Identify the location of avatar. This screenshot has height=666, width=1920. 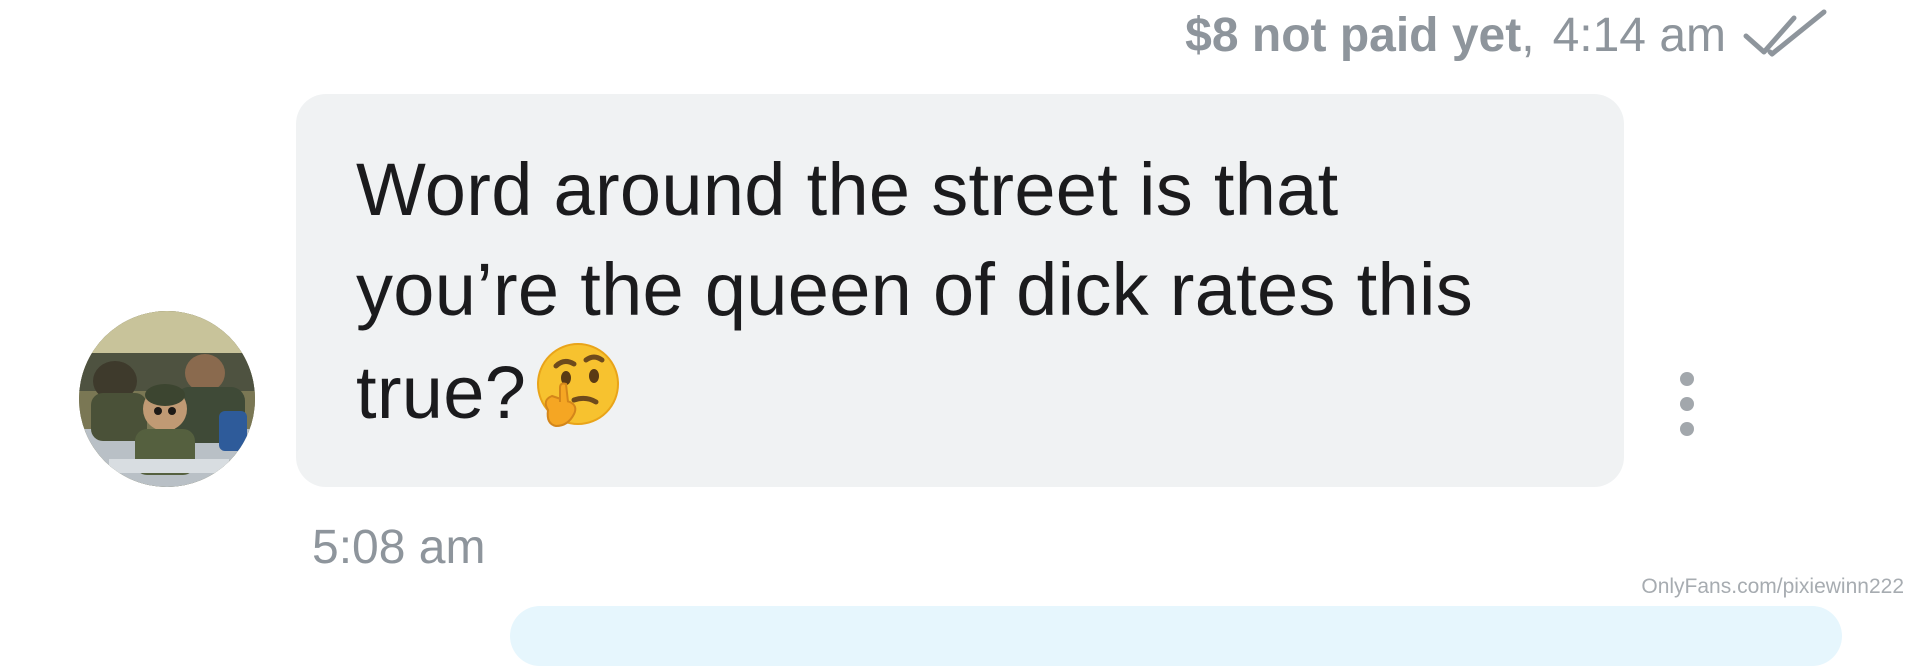
(167, 399).